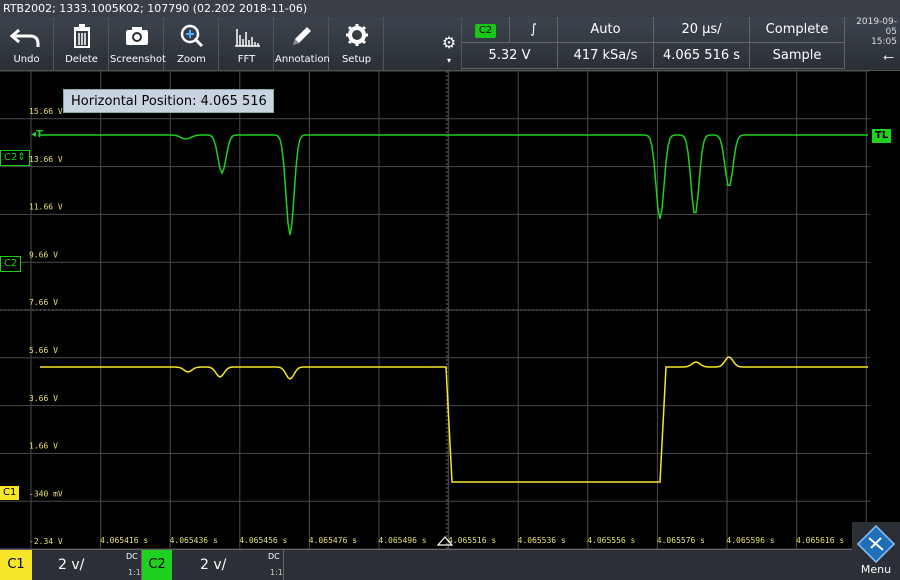  Describe the element at coordinates (81, 59) in the screenshot. I see `delete-label: Delete` at that location.